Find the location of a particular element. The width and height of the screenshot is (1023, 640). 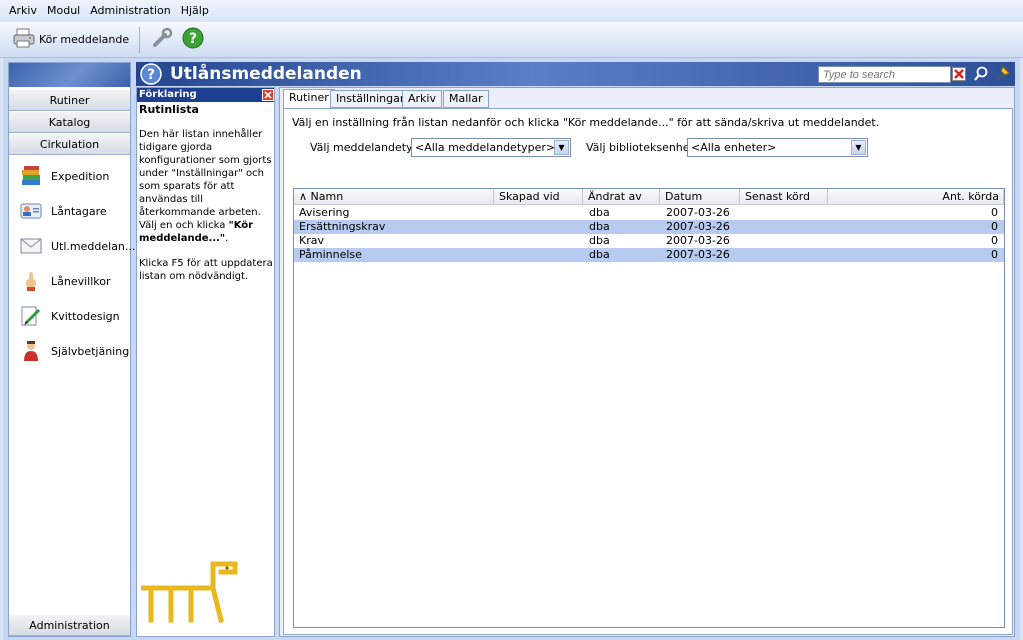

menu-bar: Arkiv Modul Administration Hjälp is located at coordinates (511, 10).